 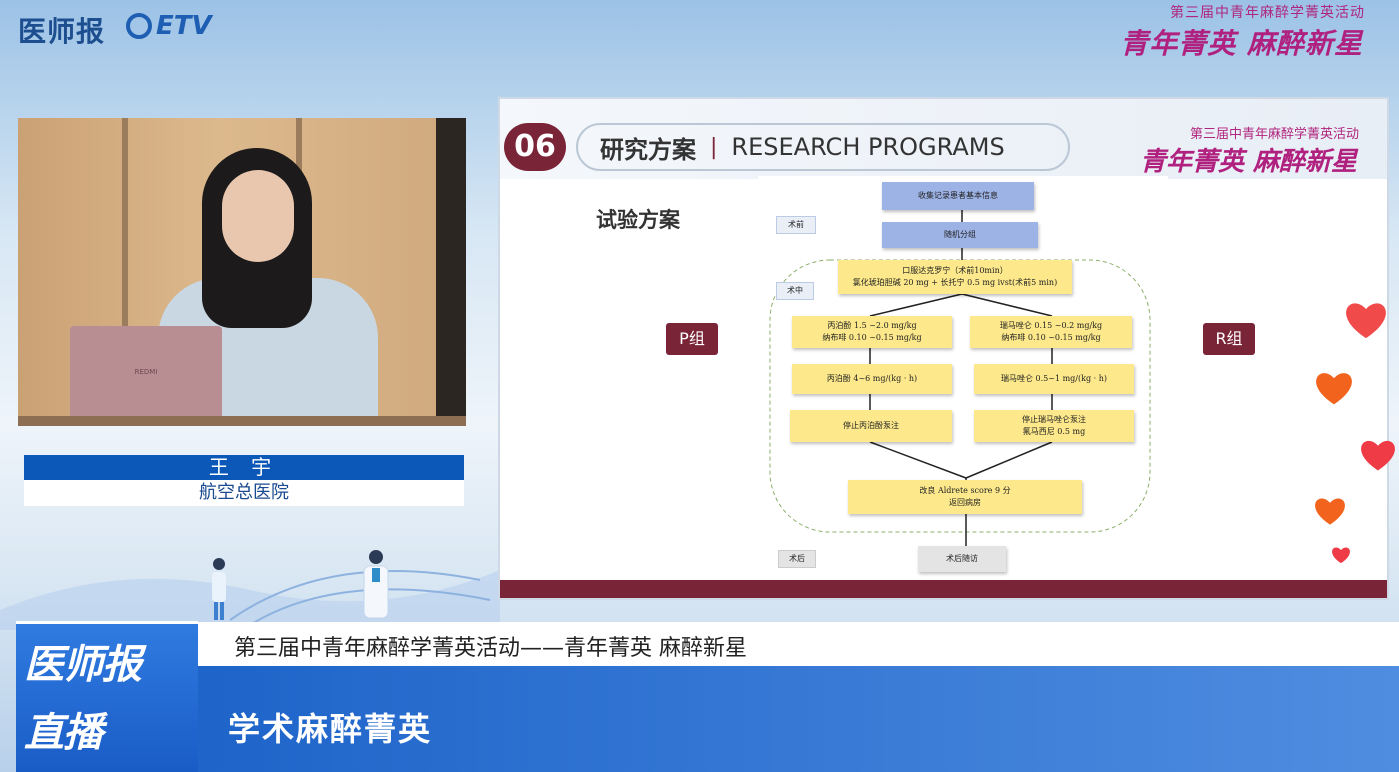 What do you see at coordinates (1051, 325) in the screenshot?
I see `r-induction-line-1: 瑞马唑仑 0.15 ~0.2 mg/kg` at bounding box center [1051, 325].